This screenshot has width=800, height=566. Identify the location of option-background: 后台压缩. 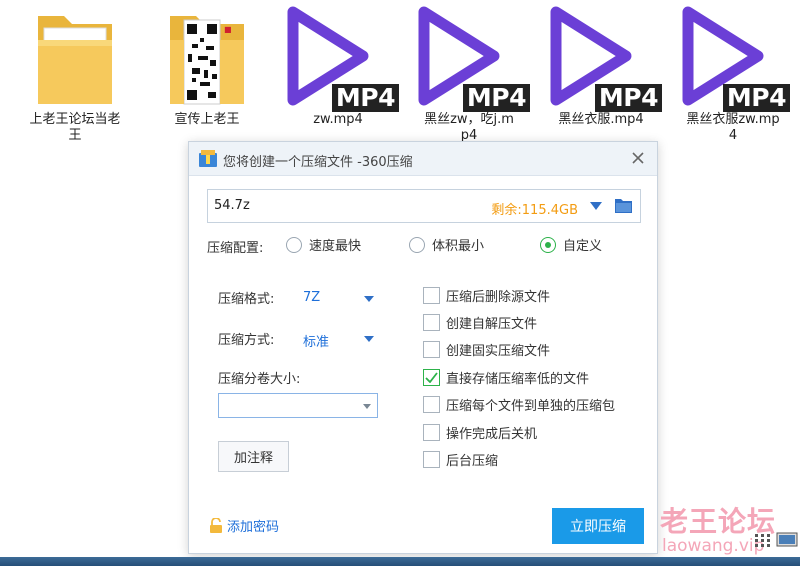
(460, 459).